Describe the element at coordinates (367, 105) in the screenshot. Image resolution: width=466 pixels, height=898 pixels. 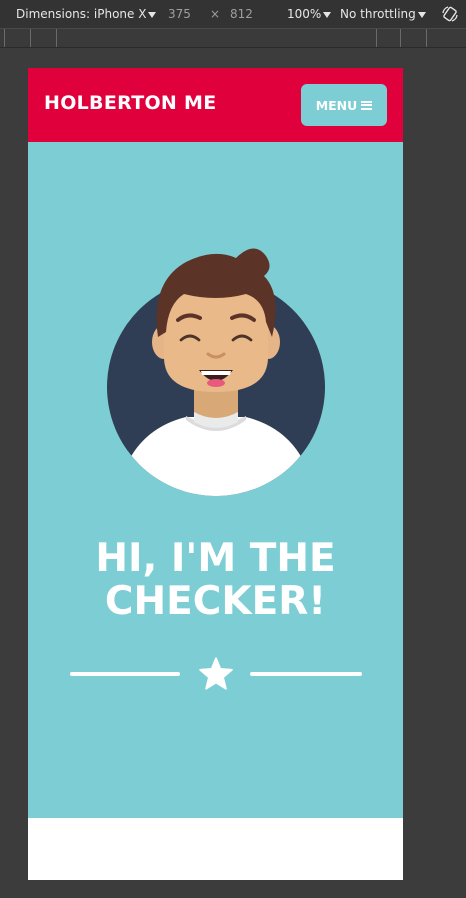
I see `hamburger-icon` at that location.